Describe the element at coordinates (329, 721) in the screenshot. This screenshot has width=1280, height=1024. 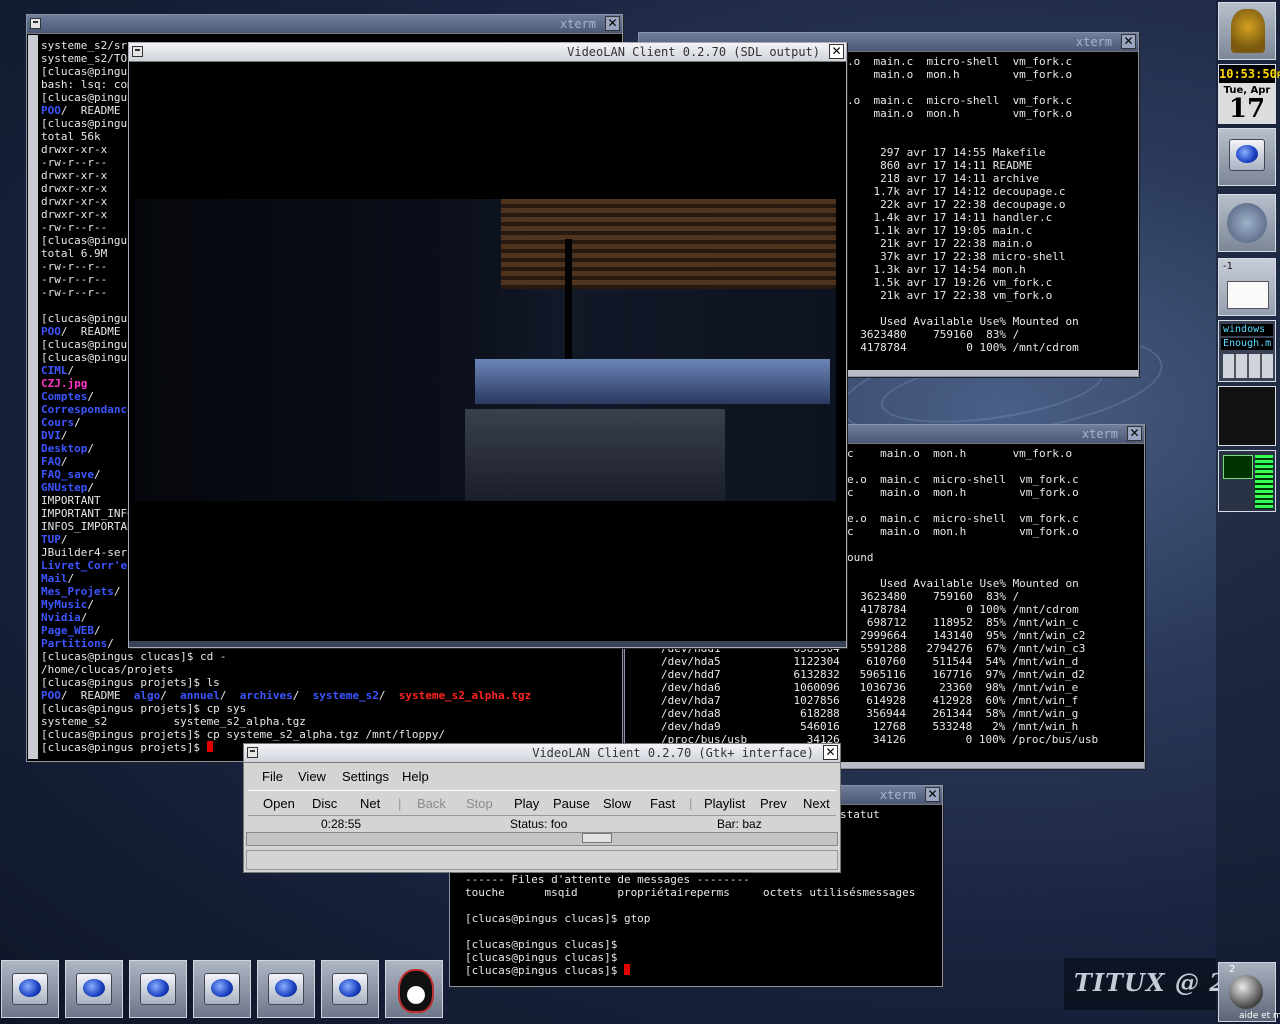
I see `terminal-line: systeme_s2 systeme_s2_alpha.tgz` at that location.